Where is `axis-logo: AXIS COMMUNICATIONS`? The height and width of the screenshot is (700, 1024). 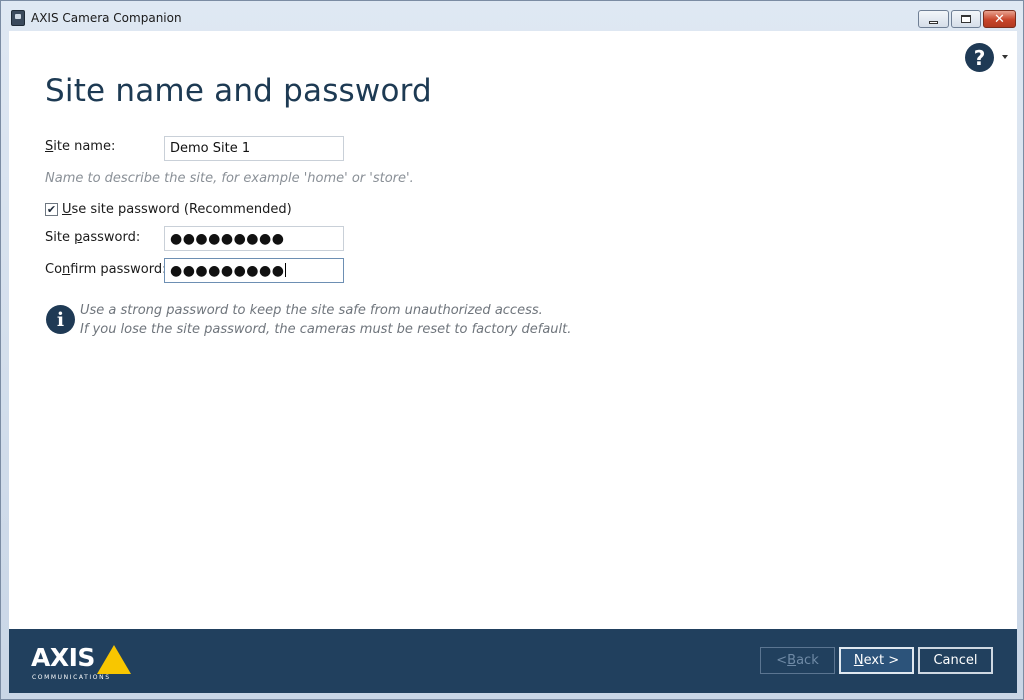
axis-logo: AXIS COMMUNICATIONS is located at coordinates (86, 663).